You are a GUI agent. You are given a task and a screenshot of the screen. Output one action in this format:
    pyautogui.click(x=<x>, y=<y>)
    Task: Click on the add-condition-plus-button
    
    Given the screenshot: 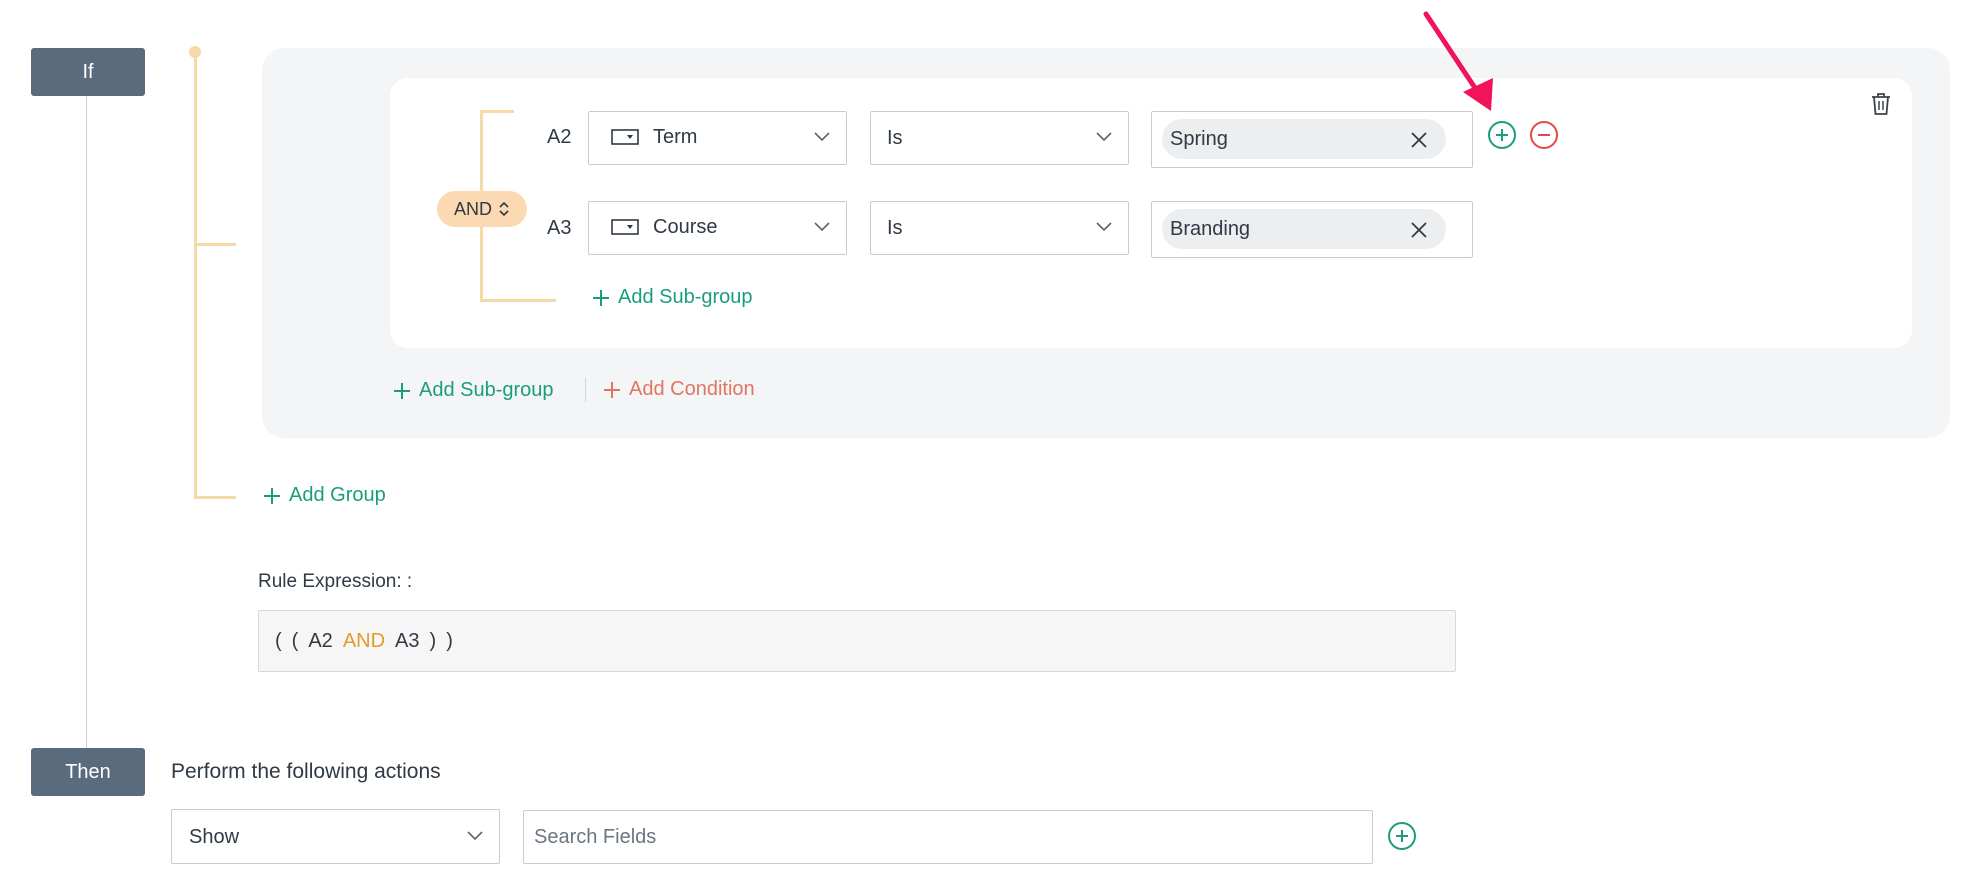 What is the action you would take?
    pyautogui.click(x=1502, y=135)
    